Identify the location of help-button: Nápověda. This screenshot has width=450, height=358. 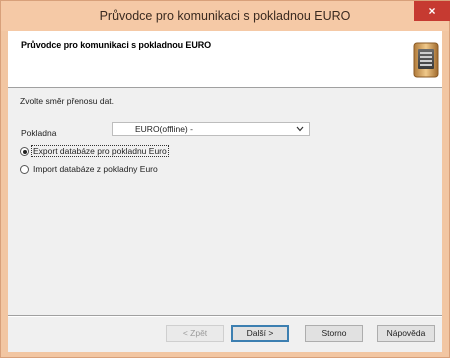
(406, 333).